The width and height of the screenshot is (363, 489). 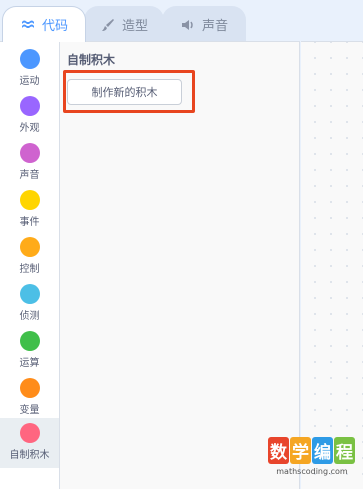 What do you see at coordinates (29, 455) in the screenshot?
I see `category-label: 自制积木` at bounding box center [29, 455].